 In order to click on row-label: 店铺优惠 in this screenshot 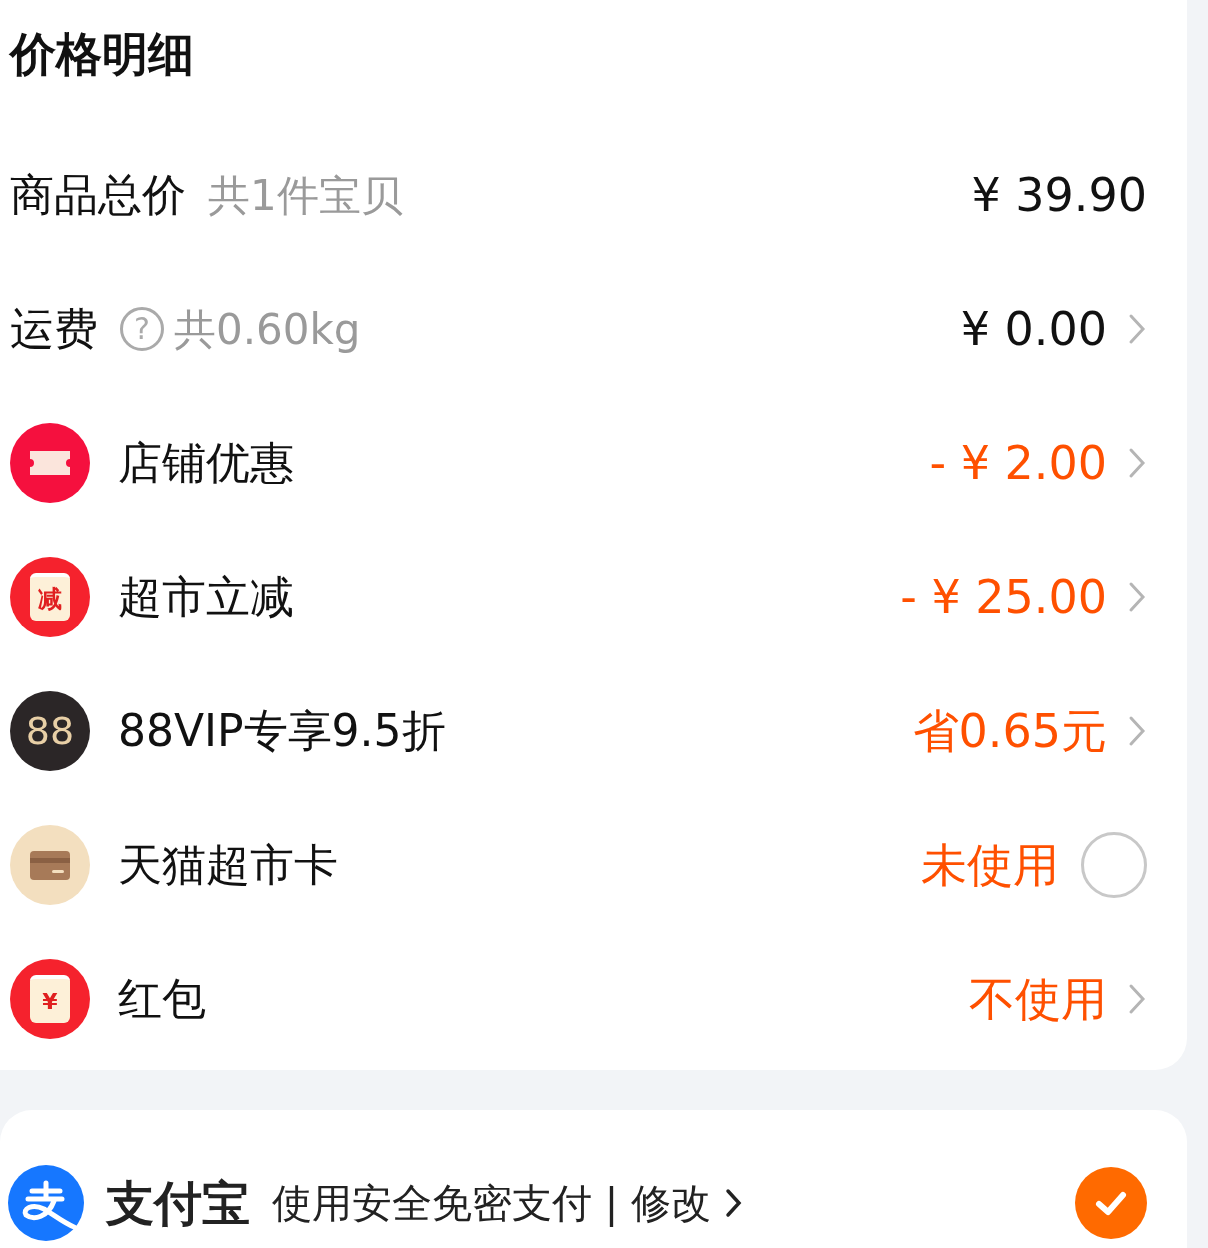, I will do `click(206, 463)`.